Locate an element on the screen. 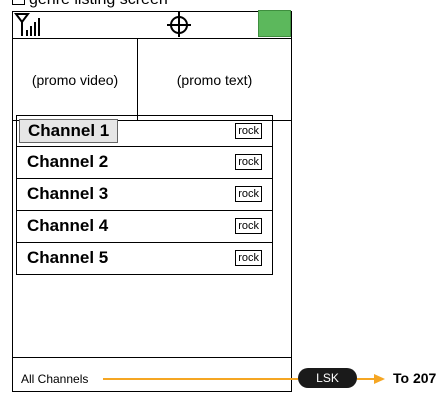  left-softkey-button: All Channels is located at coordinates (54, 379).